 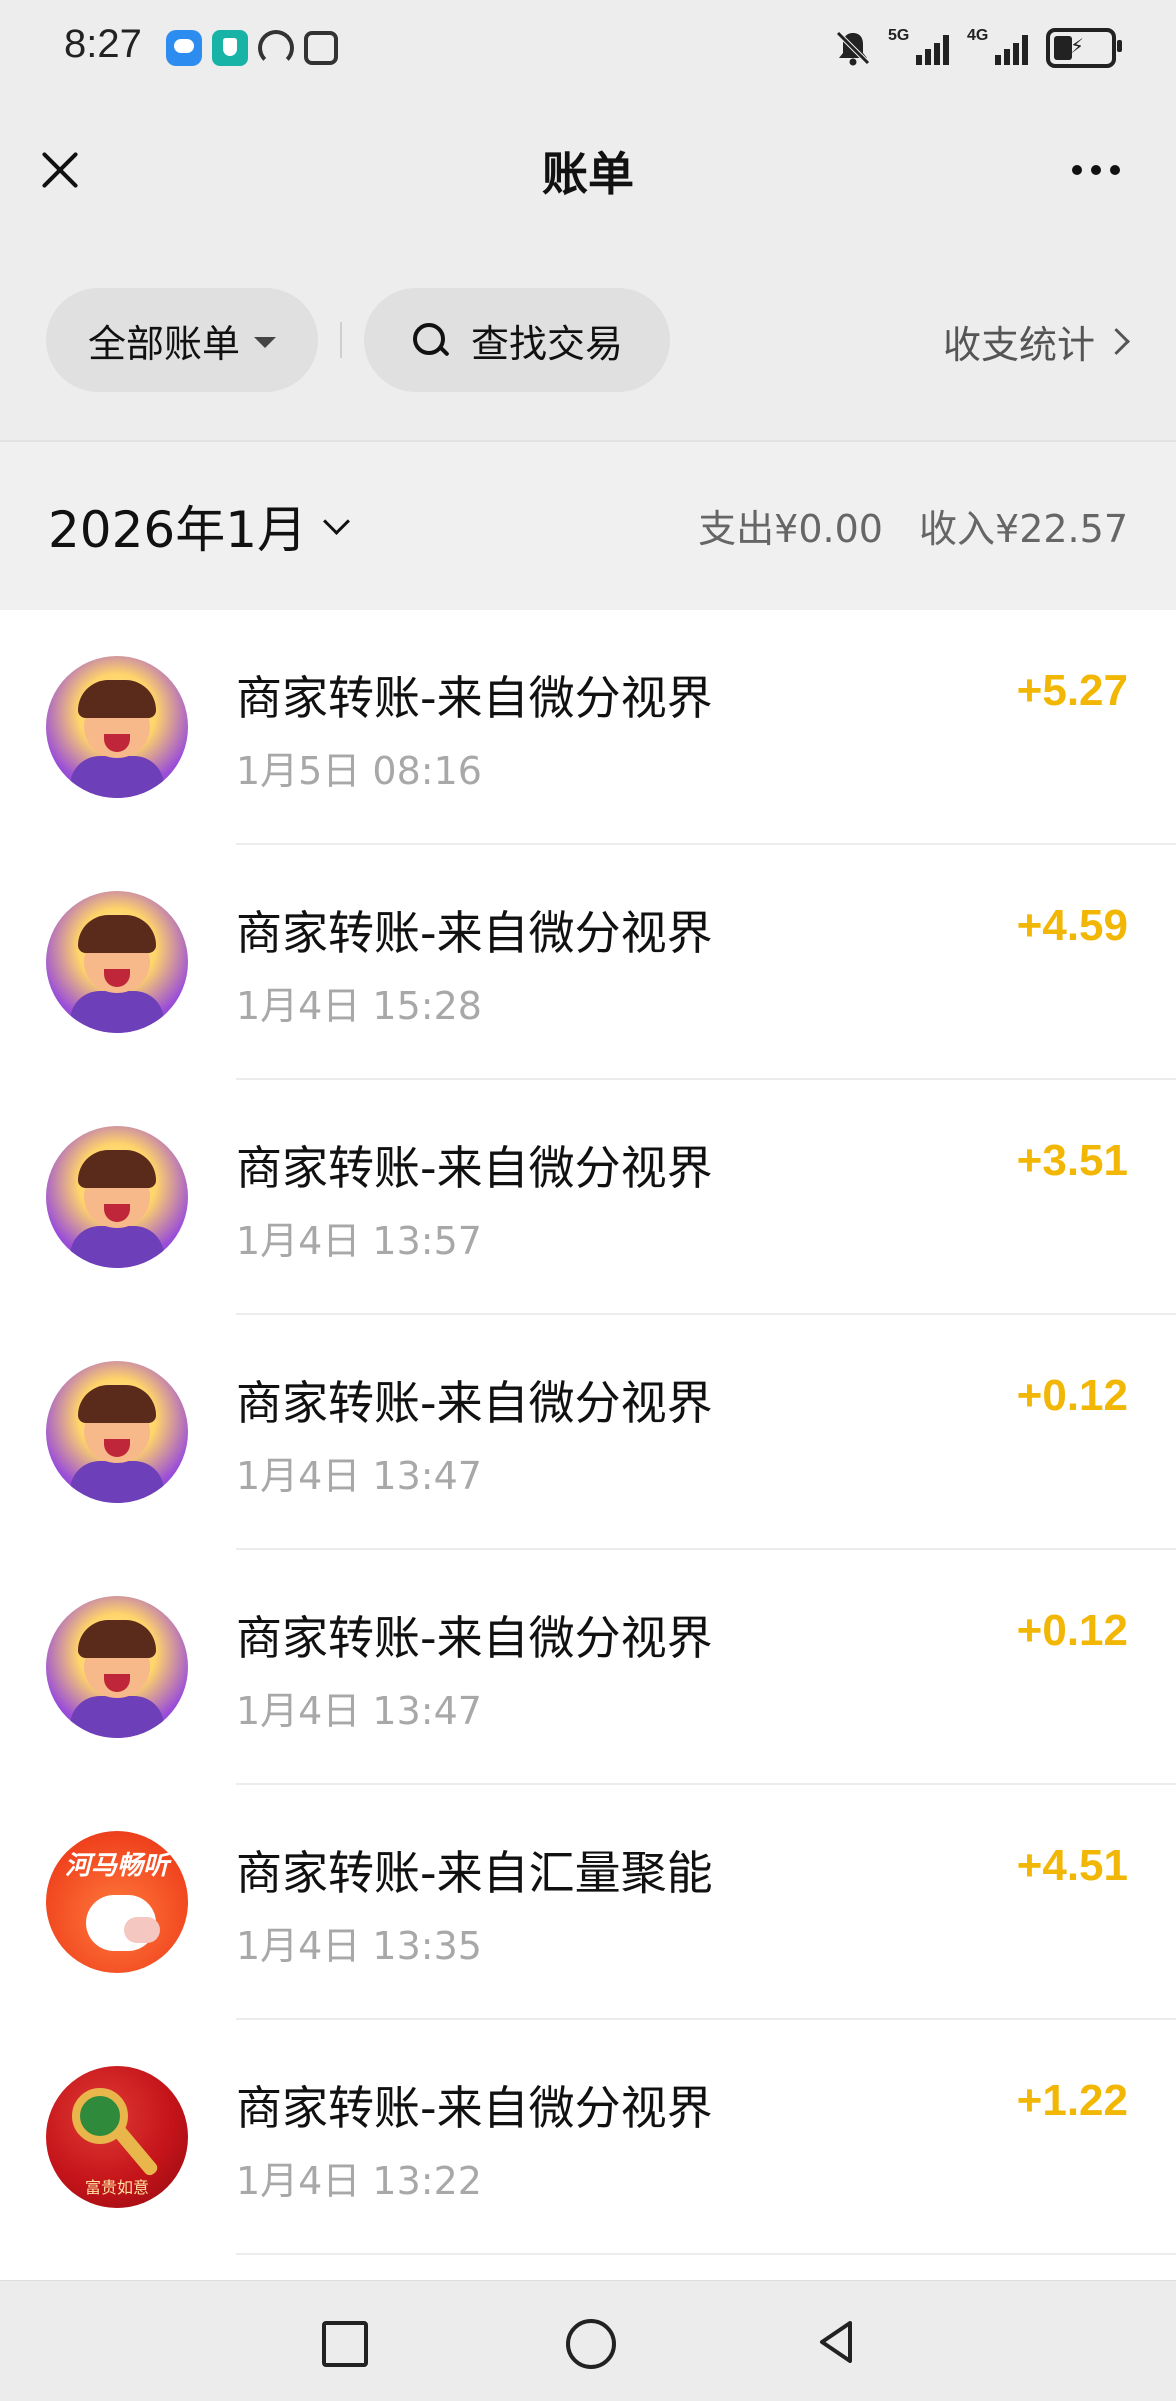 What do you see at coordinates (790, 529) in the screenshot?
I see `expense-total: 支出¥0.00` at bounding box center [790, 529].